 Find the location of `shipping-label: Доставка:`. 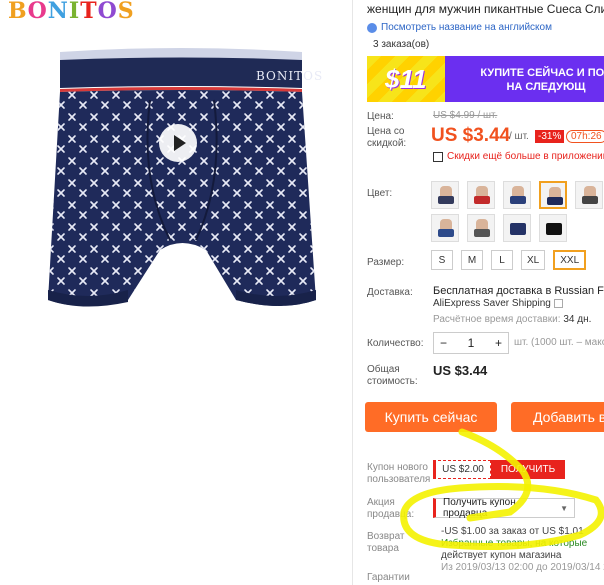

shipping-label: Доставка: is located at coordinates (390, 292).